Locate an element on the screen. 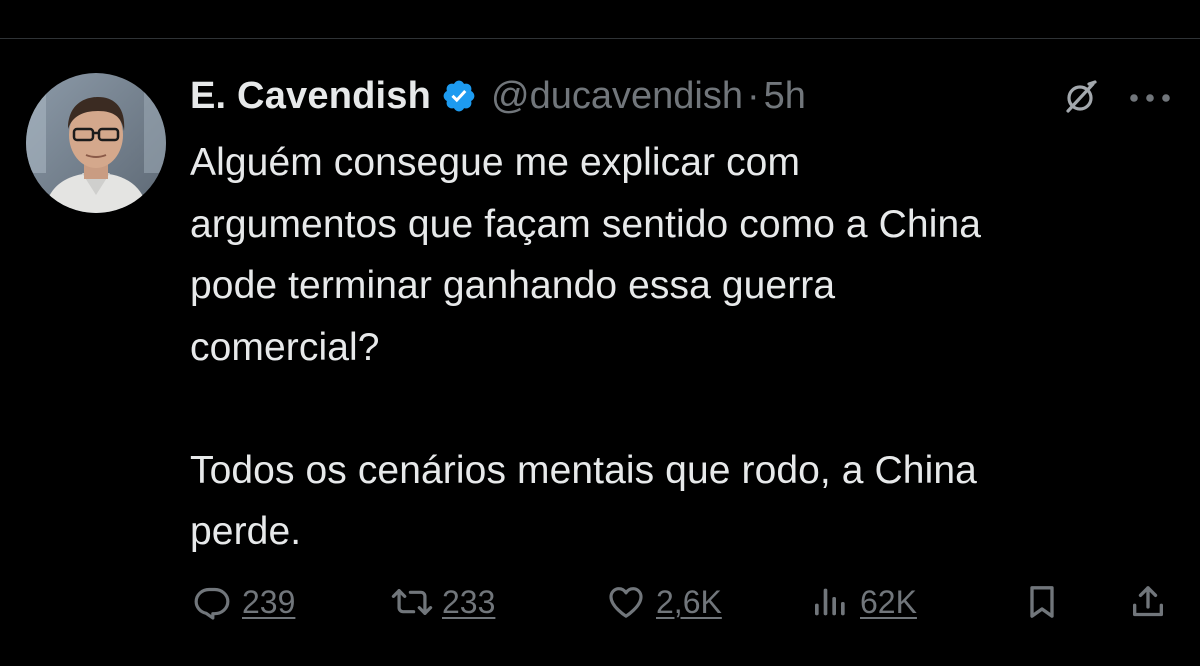 This screenshot has width=1200, height=666. retweet-count: 233 is located at coordinates (468, 602).